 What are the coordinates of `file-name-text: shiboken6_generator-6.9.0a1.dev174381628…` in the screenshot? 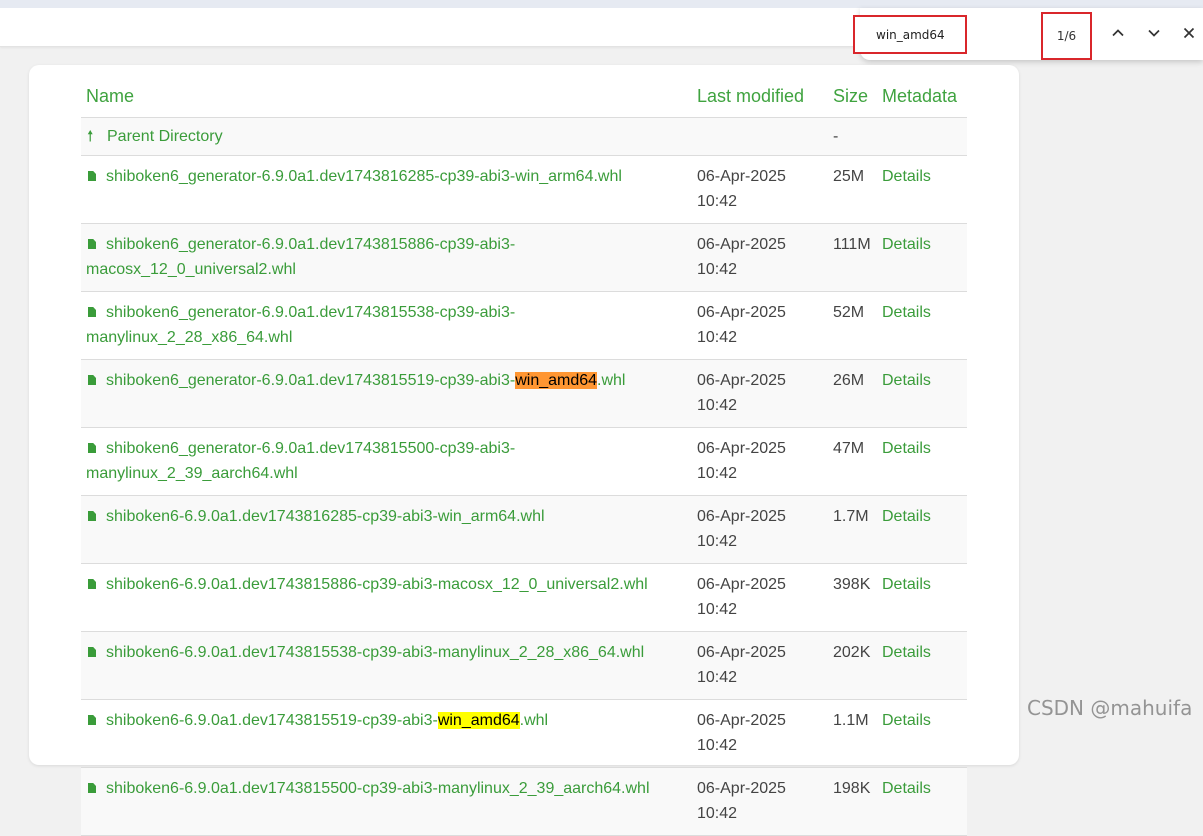 It's located at (364, 176).